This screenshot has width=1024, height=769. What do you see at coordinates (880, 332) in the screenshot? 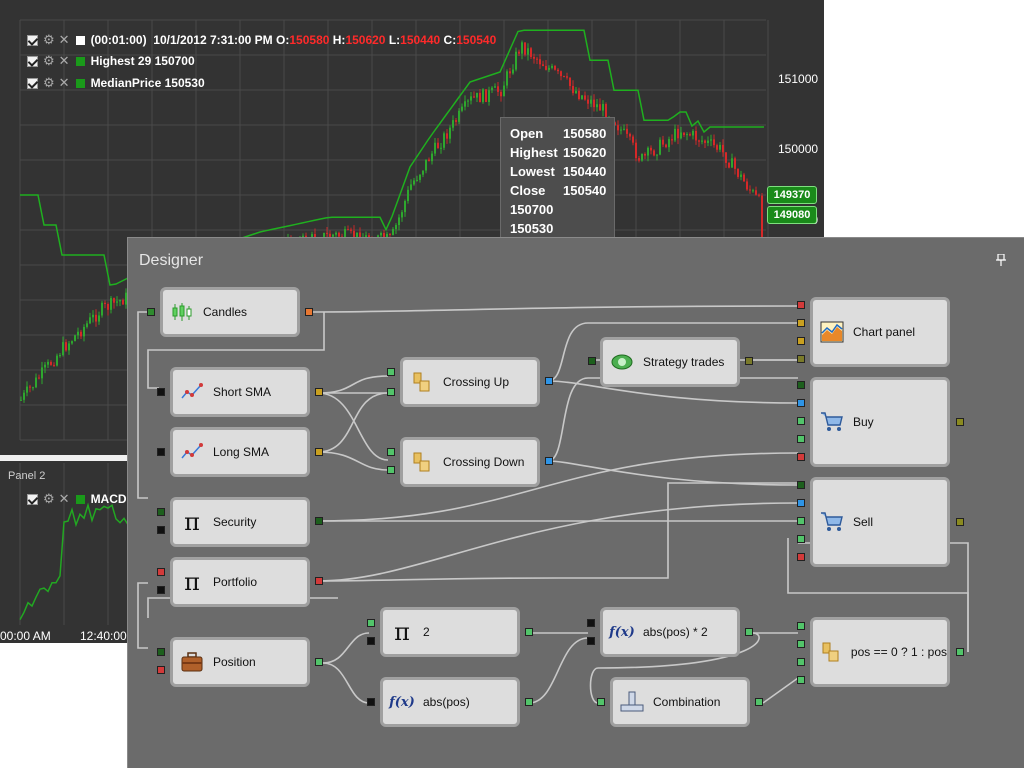
I see `node-chart-panel: Chart panel` at bounding box center [880, 332].